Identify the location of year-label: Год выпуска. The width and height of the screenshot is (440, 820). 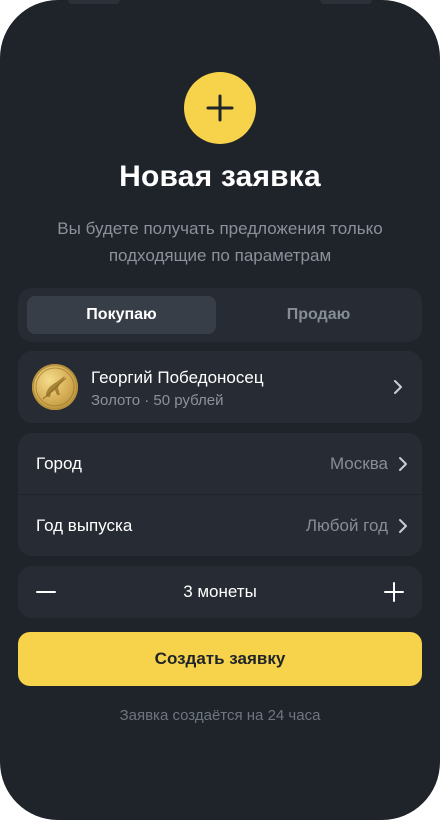
(84, 525).